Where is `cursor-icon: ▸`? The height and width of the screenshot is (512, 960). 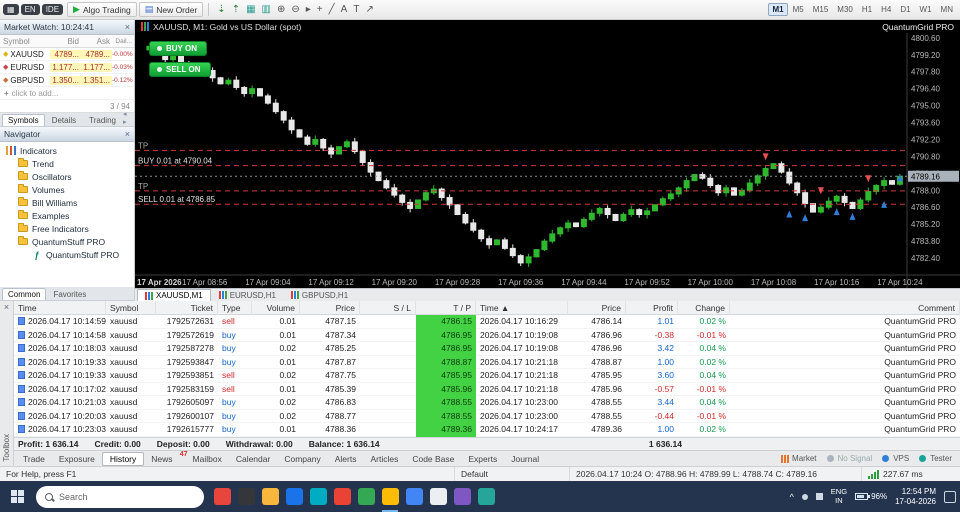 cursor-icon: ▸ is located at coordinates (308, 9).